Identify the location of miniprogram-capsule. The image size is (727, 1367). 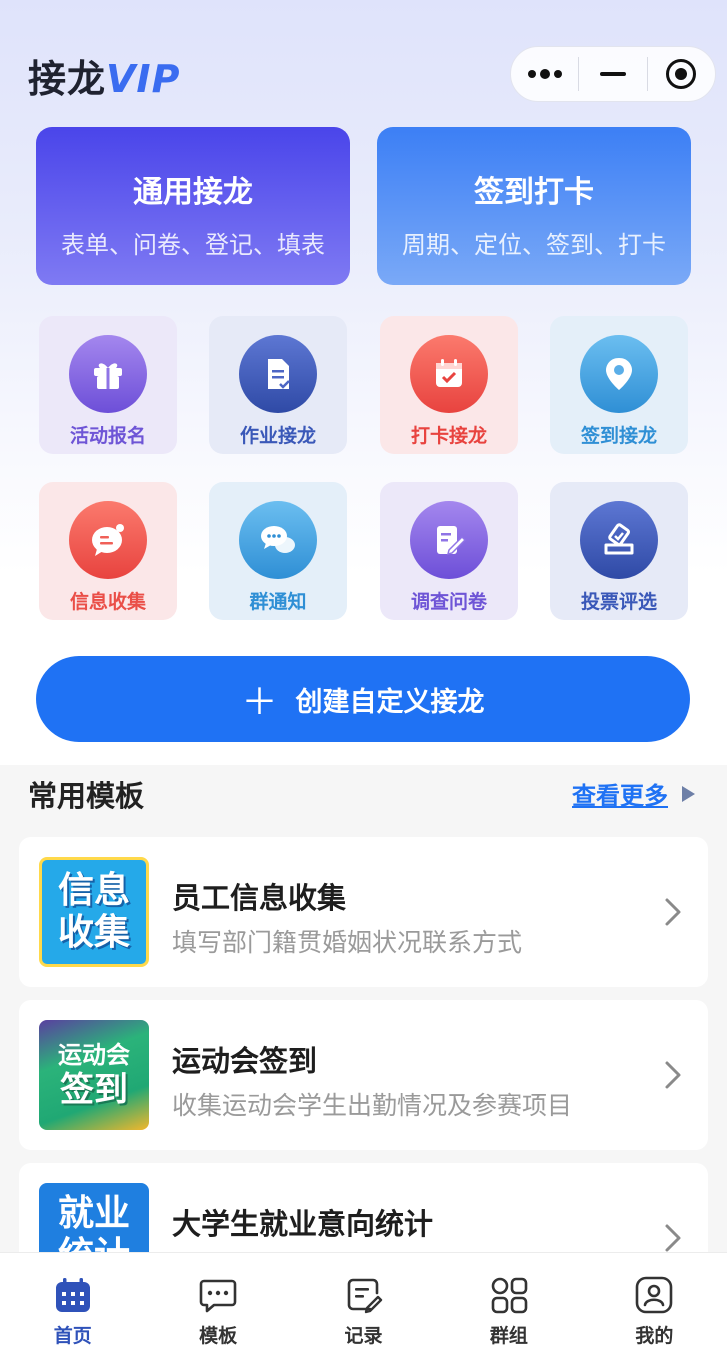
(613, 74).